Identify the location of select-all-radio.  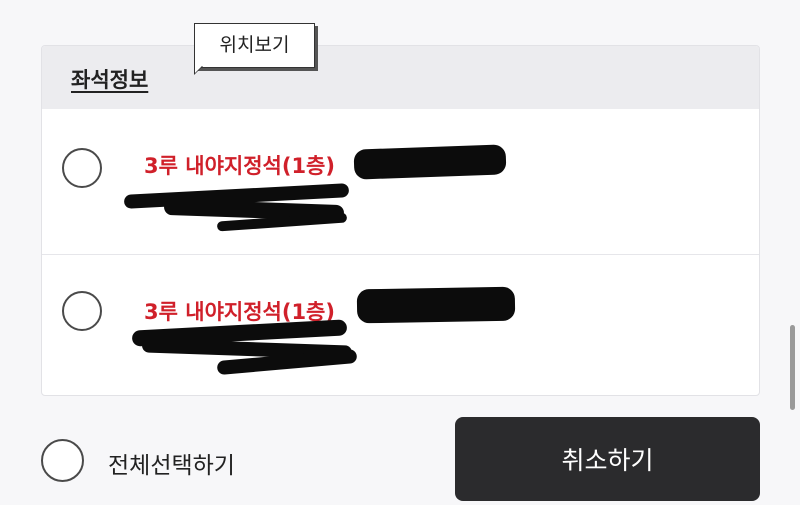
(62, 460).